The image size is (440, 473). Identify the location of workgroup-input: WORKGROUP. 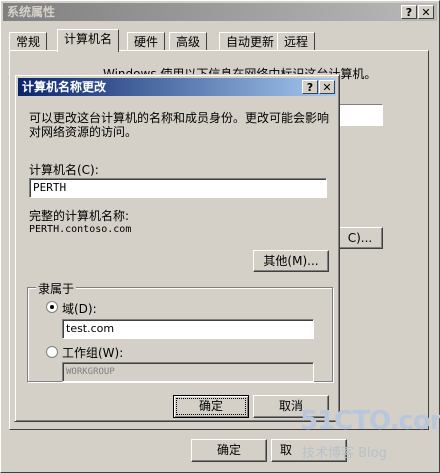
(188, 372).